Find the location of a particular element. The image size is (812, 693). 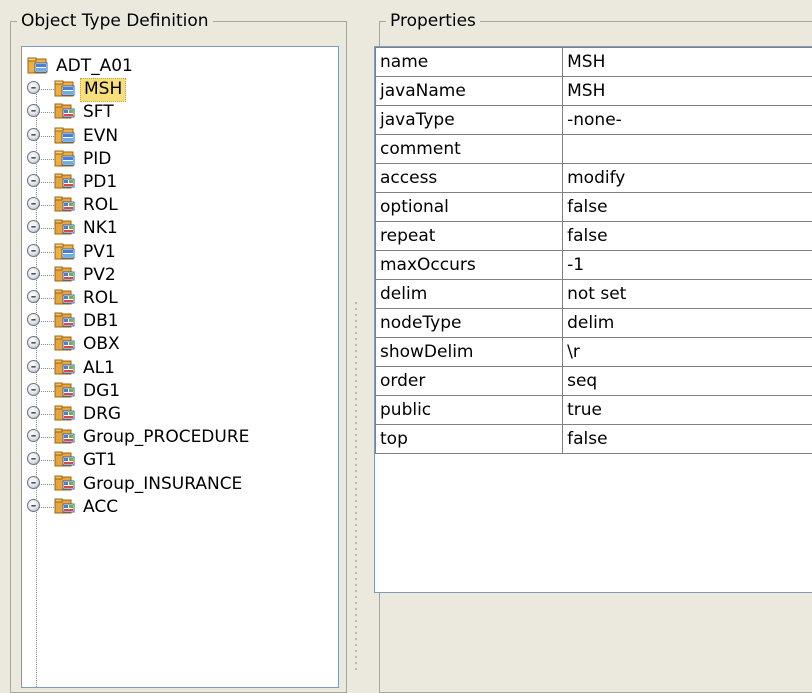

tree-node: –ACC is located at coordinates (180, 507).